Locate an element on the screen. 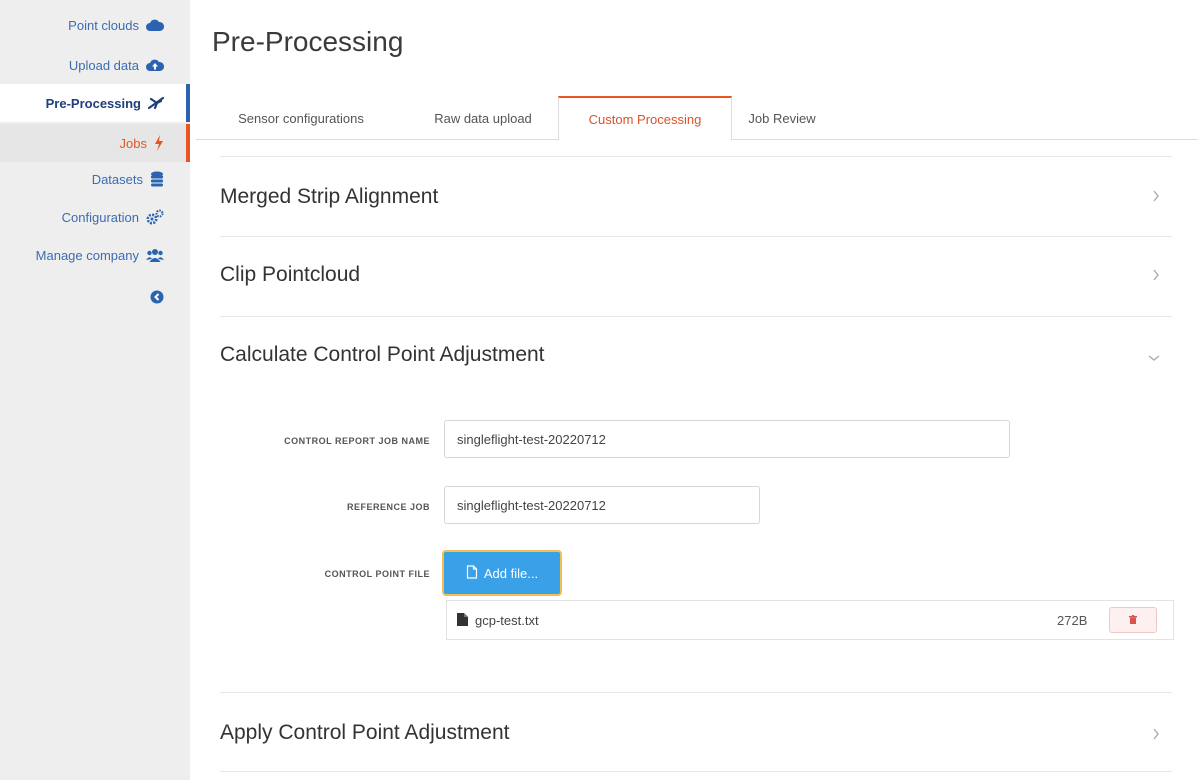 This screenshot has height=780, width=1198. sidebar-item-pre-processing: Pre-Processing is located at coordinates (95, 103).